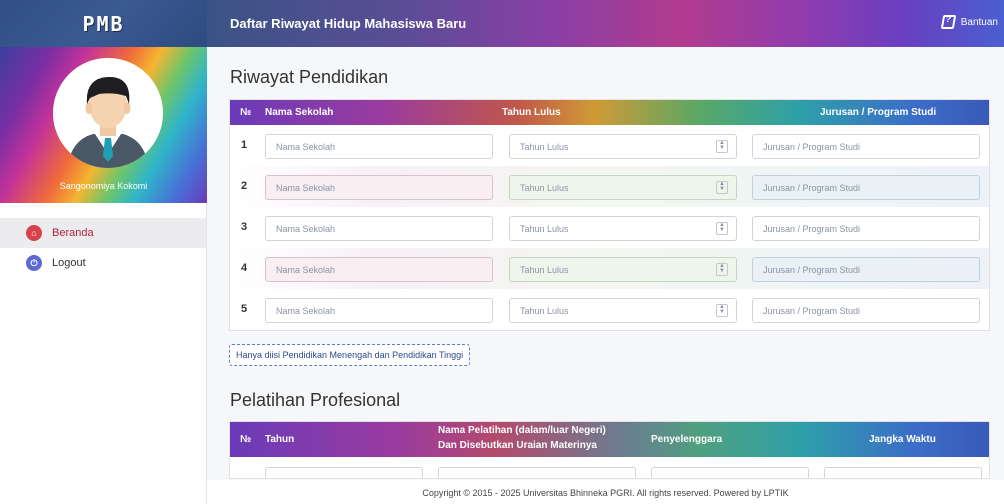 The width and height of the screenshot is (1004, 504). I want to click on tahun-input, so click(344, 472).